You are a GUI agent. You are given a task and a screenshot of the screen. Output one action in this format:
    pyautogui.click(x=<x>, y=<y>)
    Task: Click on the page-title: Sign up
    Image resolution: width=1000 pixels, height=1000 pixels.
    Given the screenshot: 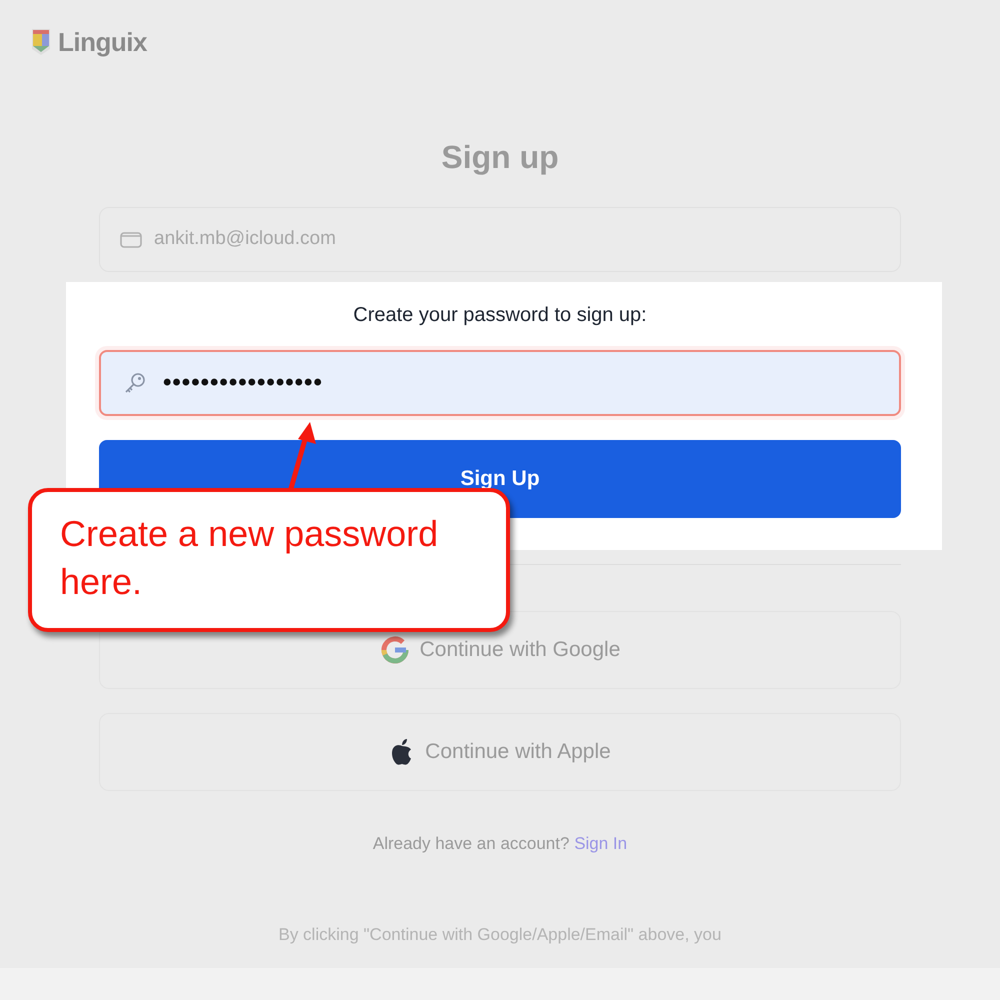 What is the action you would take?
    pyautogui.click(x=500, y=157)
    